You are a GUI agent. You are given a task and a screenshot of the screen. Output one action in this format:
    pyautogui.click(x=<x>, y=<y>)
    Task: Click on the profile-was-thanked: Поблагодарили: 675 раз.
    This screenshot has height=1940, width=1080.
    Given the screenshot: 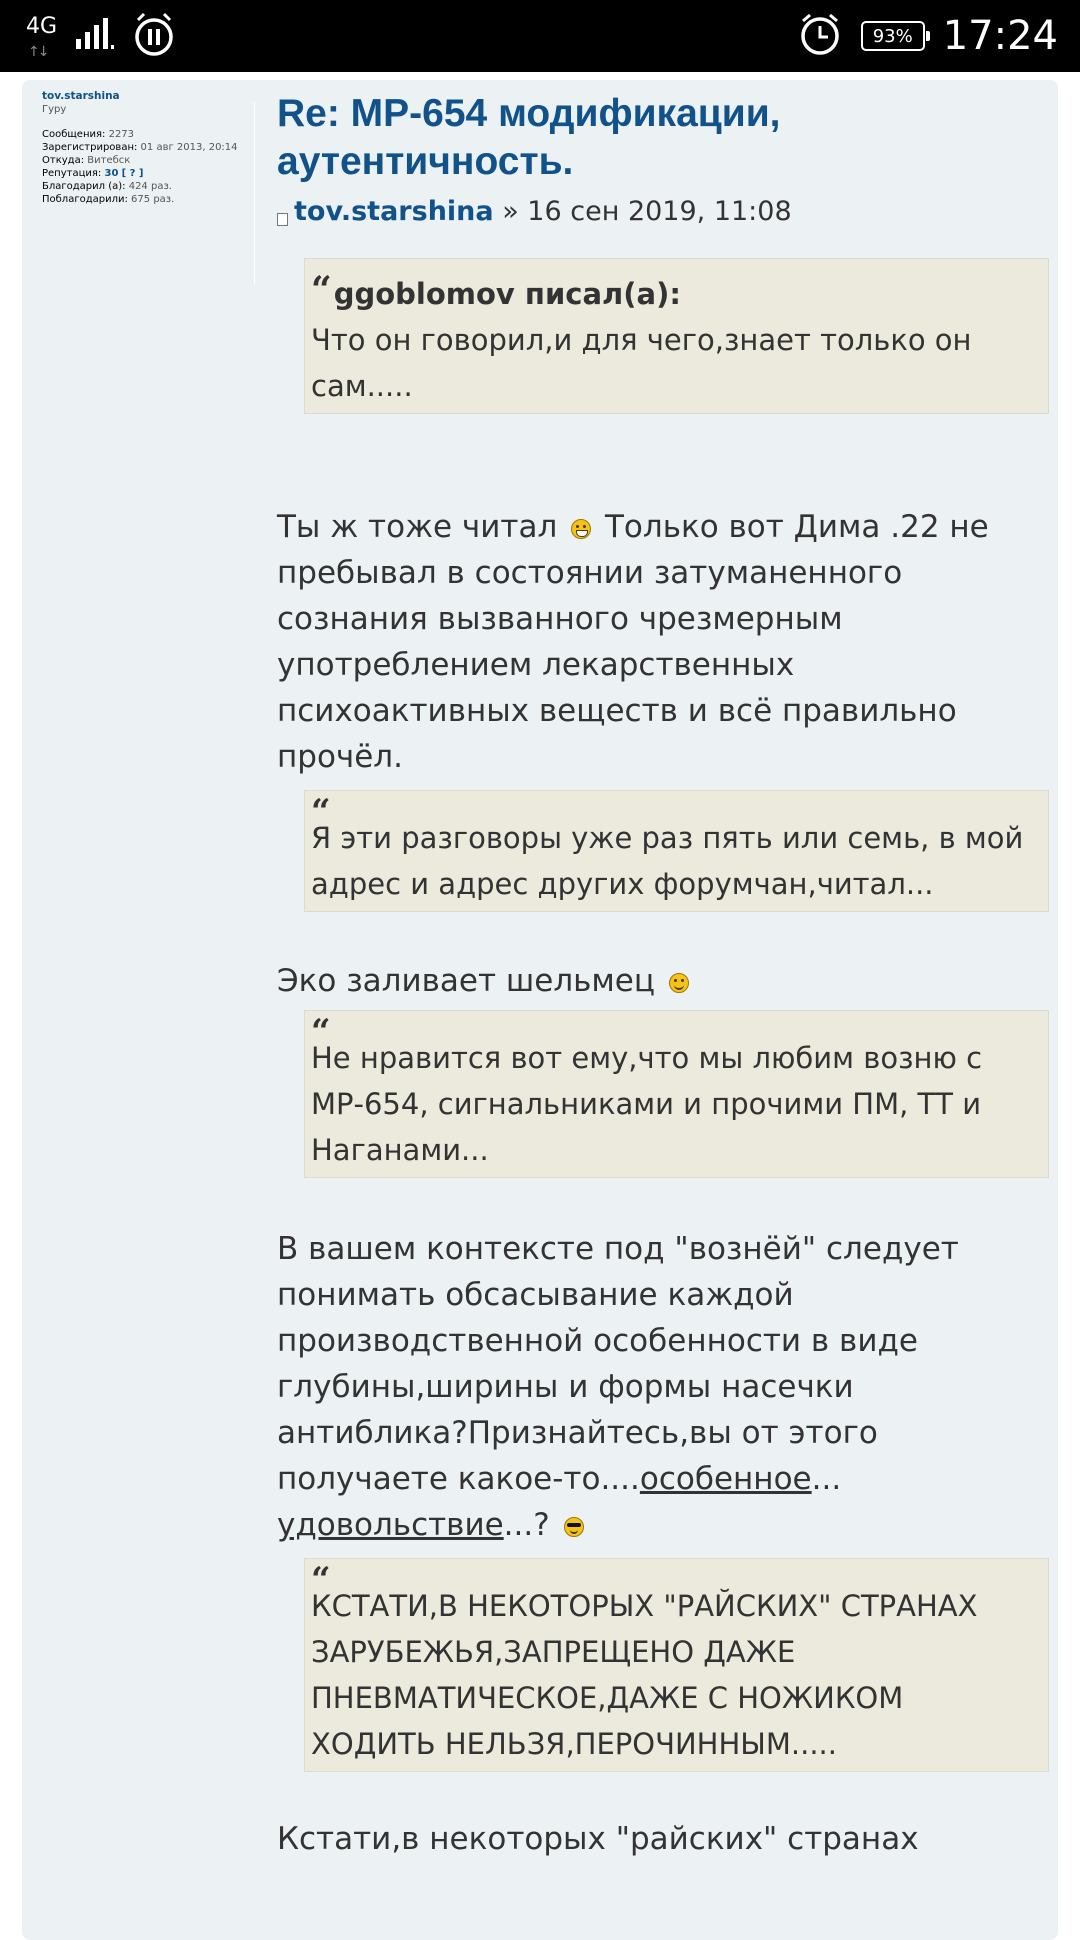 What is the action you would take?
    pyautogui.click(x=147, y=199)
    